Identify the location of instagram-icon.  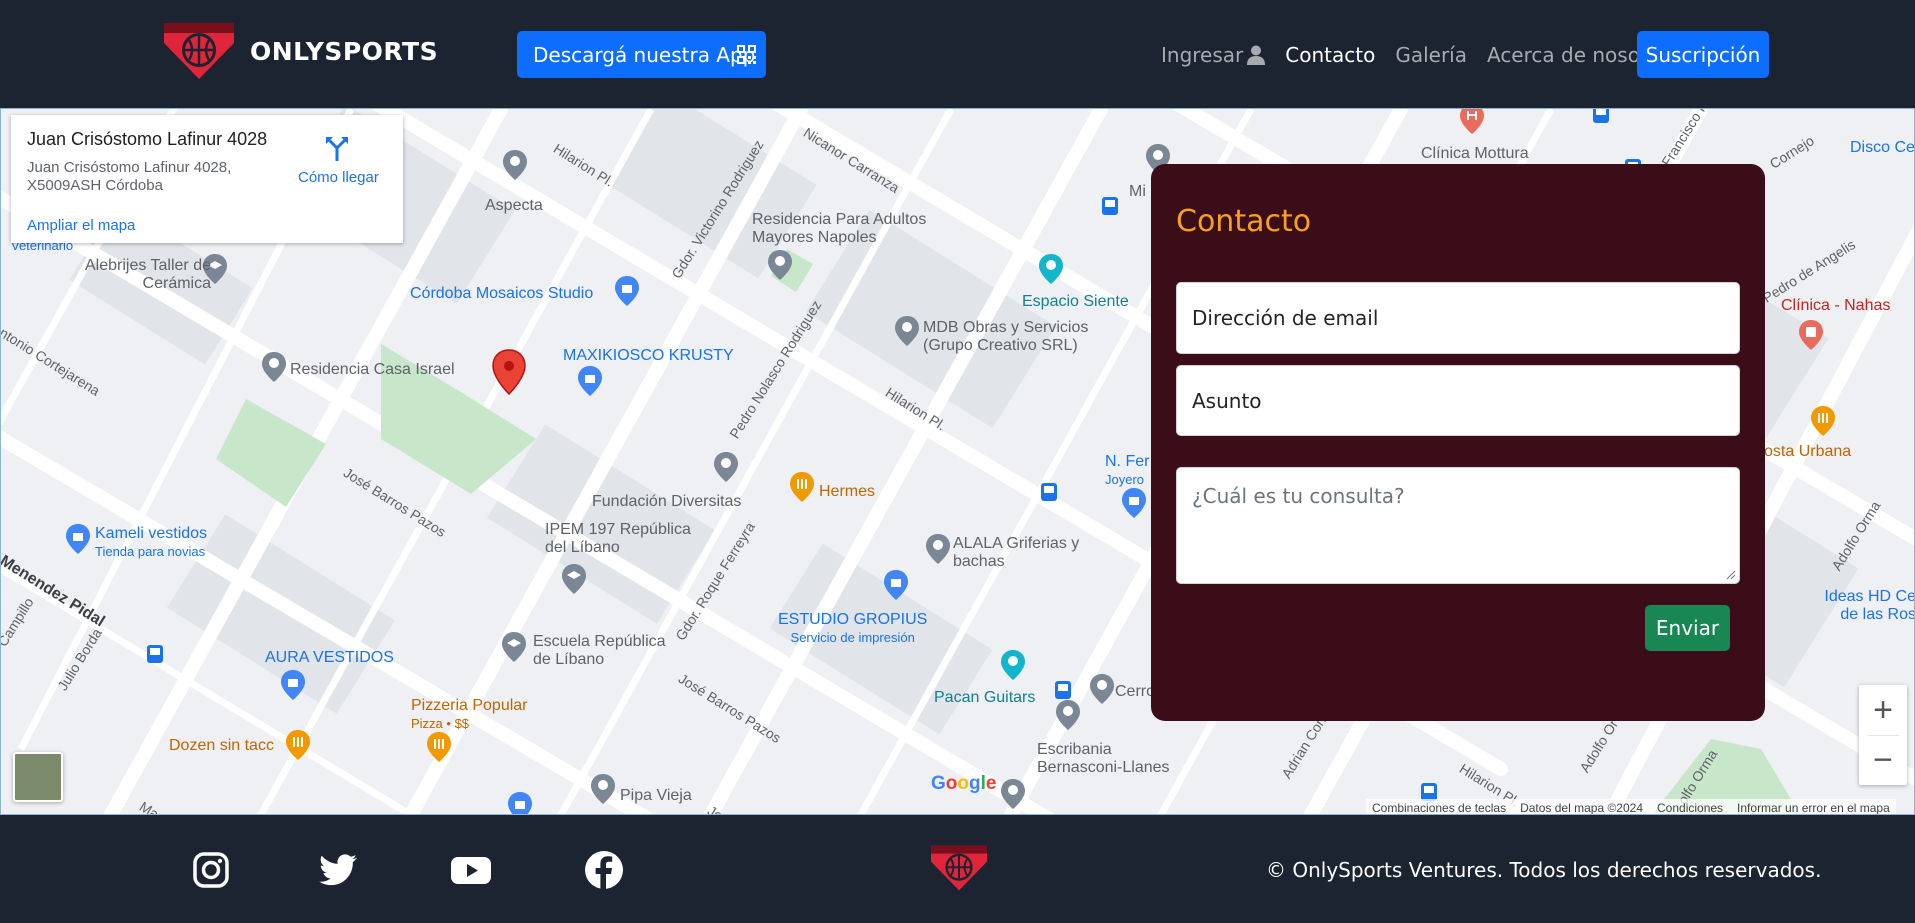
(211, 870).